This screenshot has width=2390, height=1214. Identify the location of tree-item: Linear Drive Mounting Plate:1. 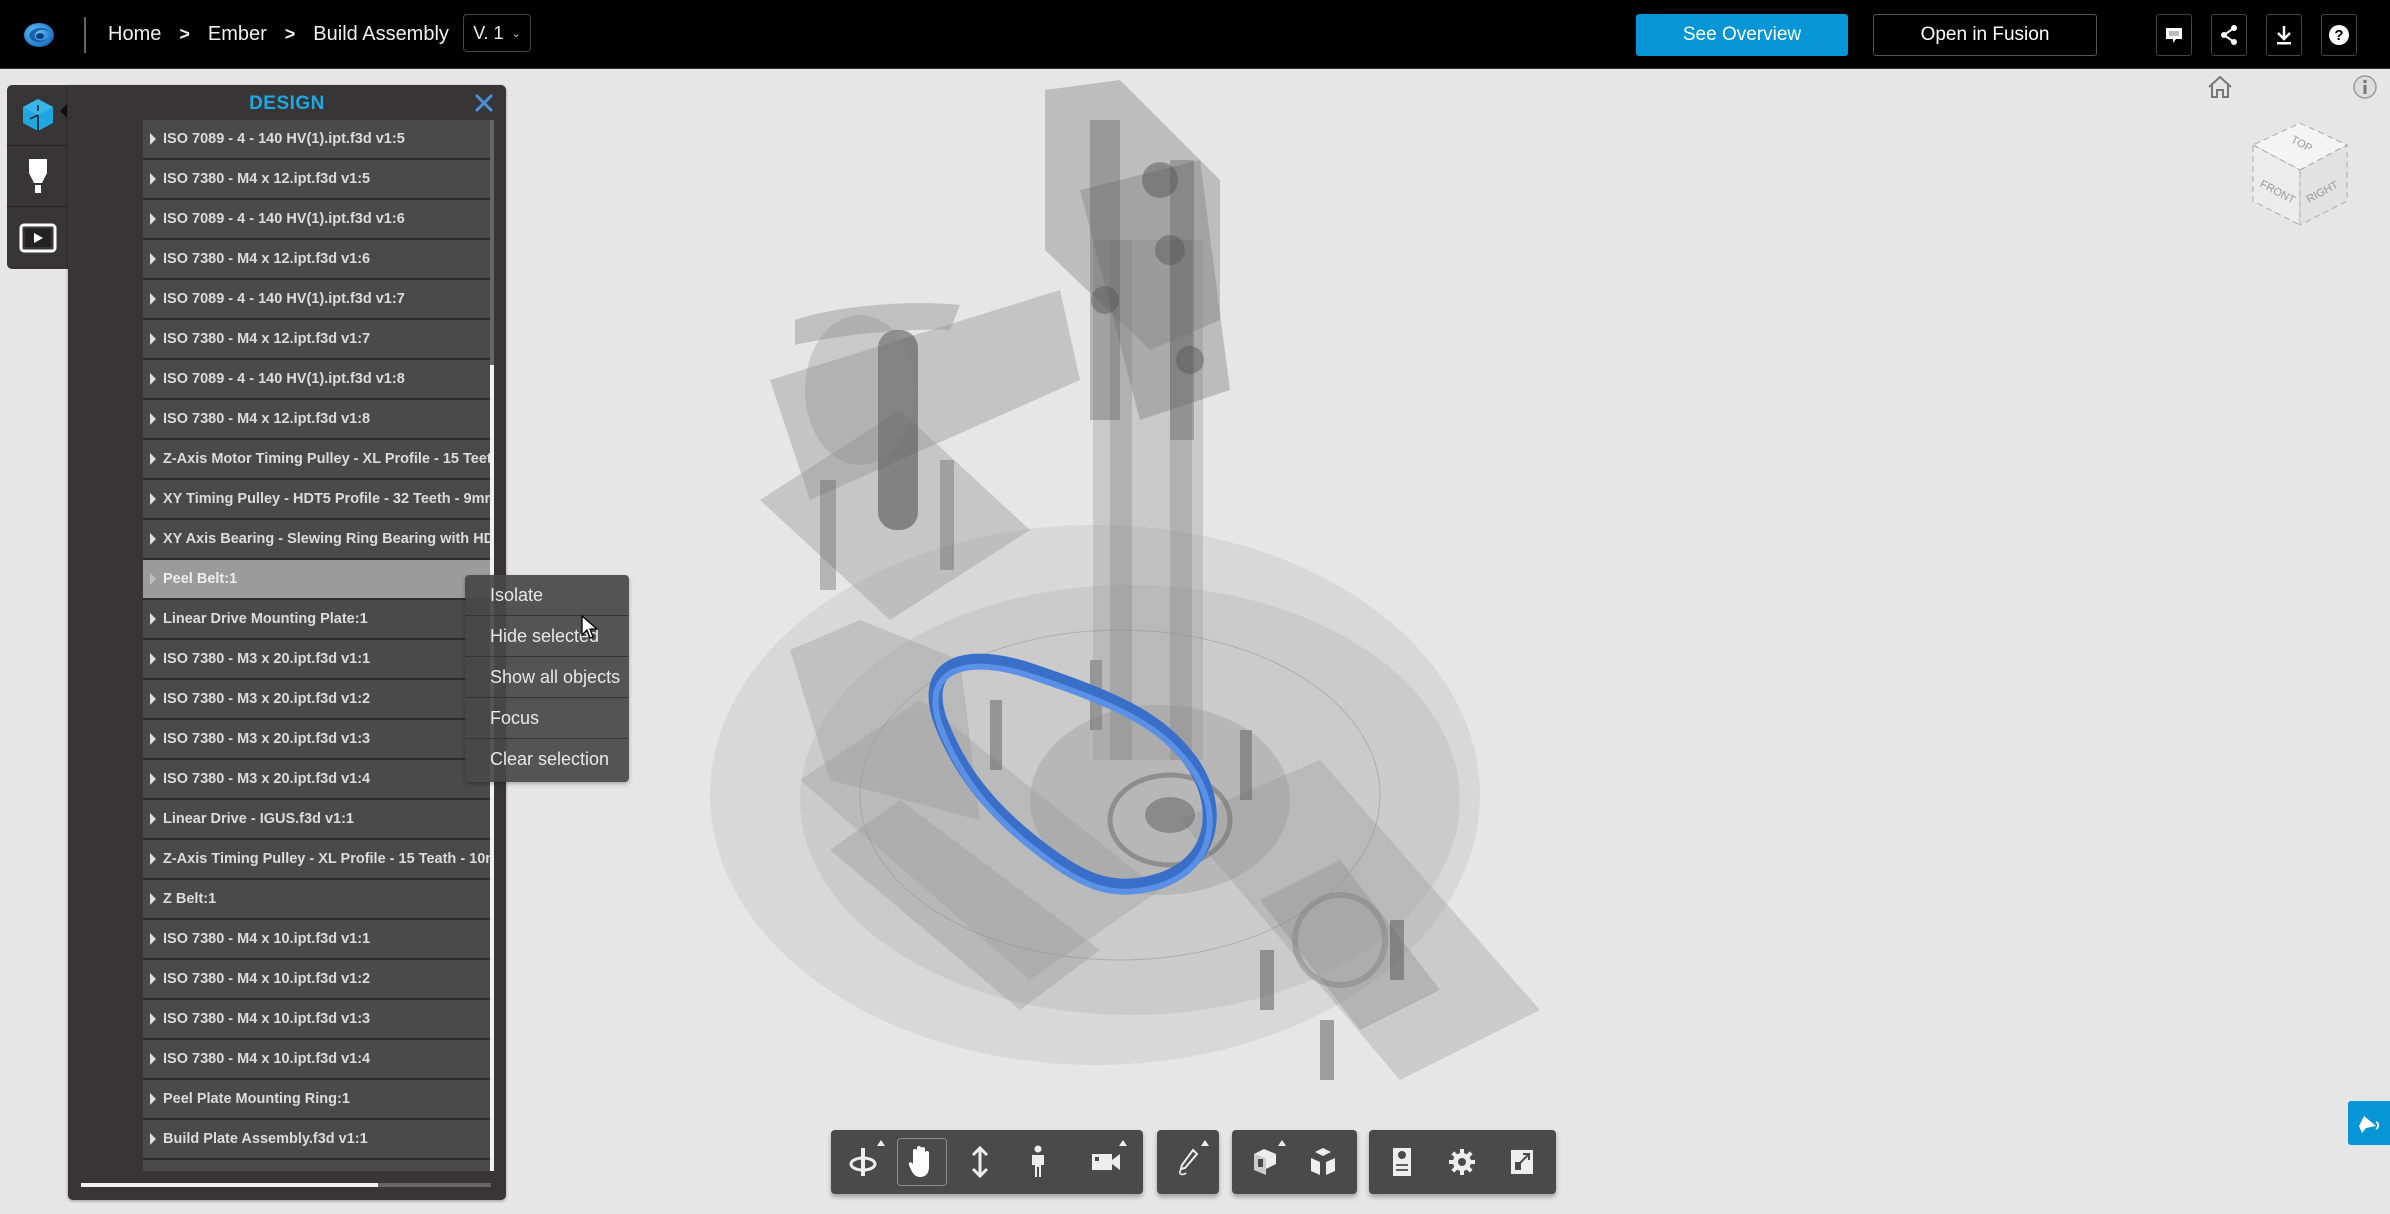
(316, 620).